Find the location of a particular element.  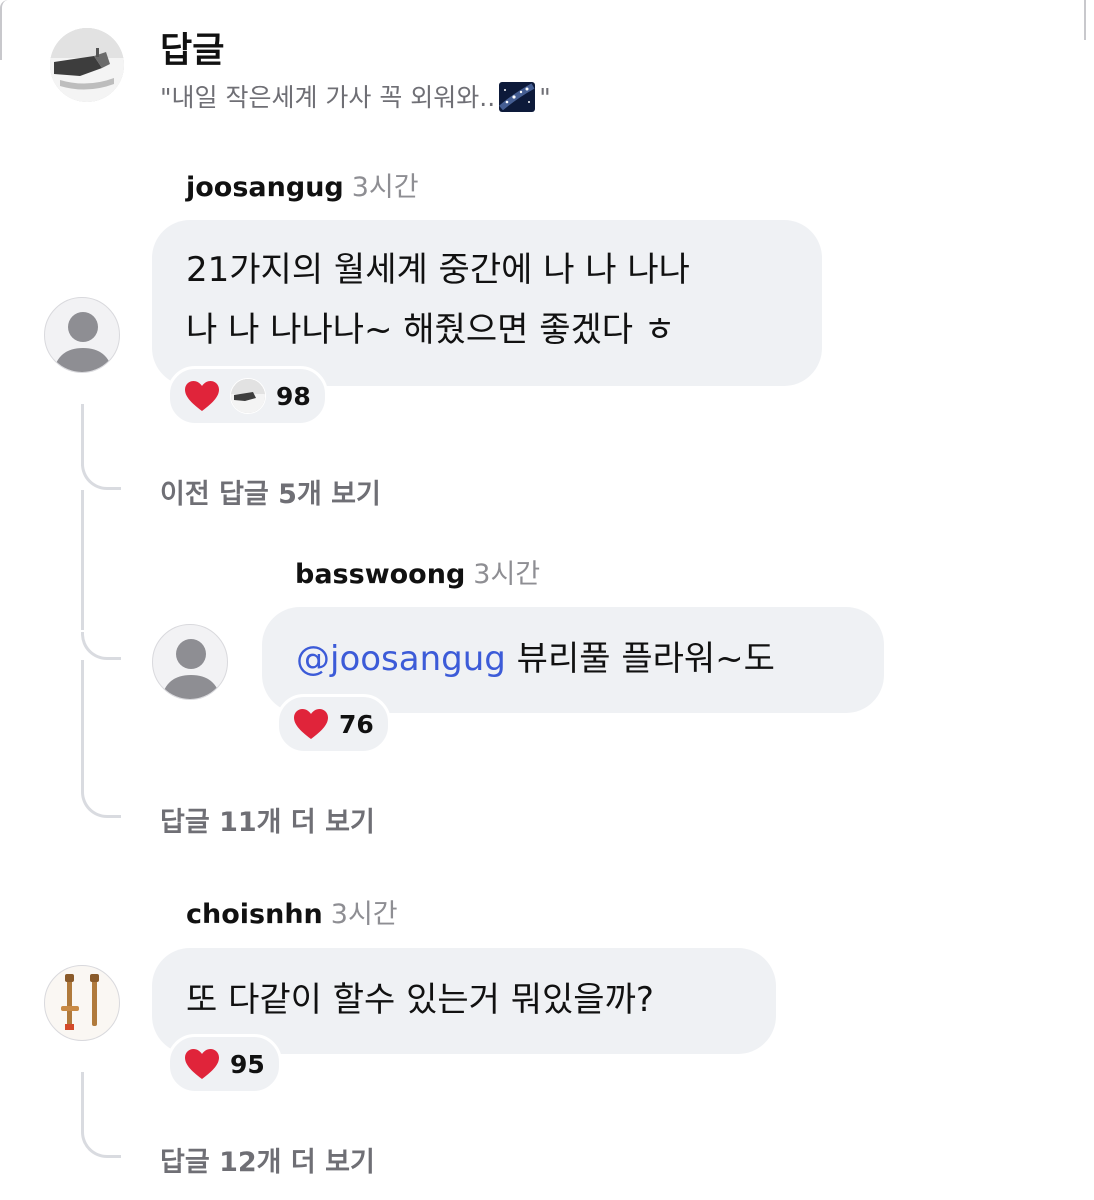

brush-icon is located at coordinates (80, 1002).